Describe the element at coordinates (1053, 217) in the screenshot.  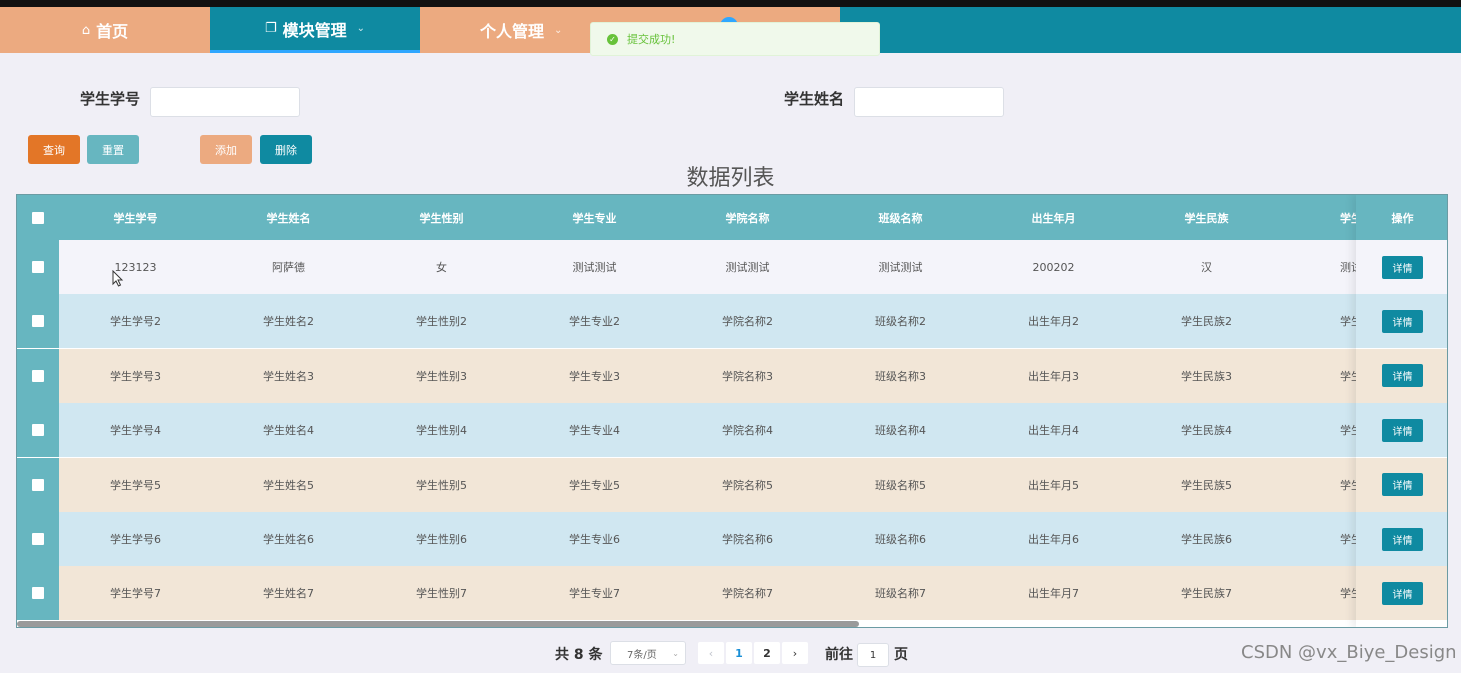
I see `column-header: 出生年月` at that location.